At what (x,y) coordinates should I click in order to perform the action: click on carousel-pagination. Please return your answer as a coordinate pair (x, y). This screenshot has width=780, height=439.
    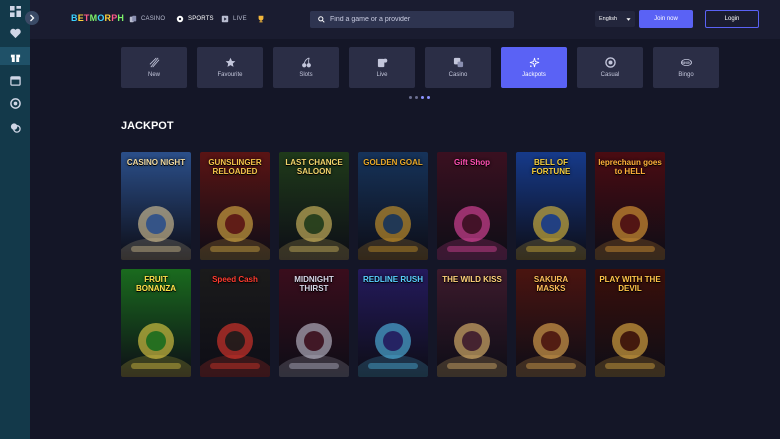
    Looking at the image, I should click on (419, 97).